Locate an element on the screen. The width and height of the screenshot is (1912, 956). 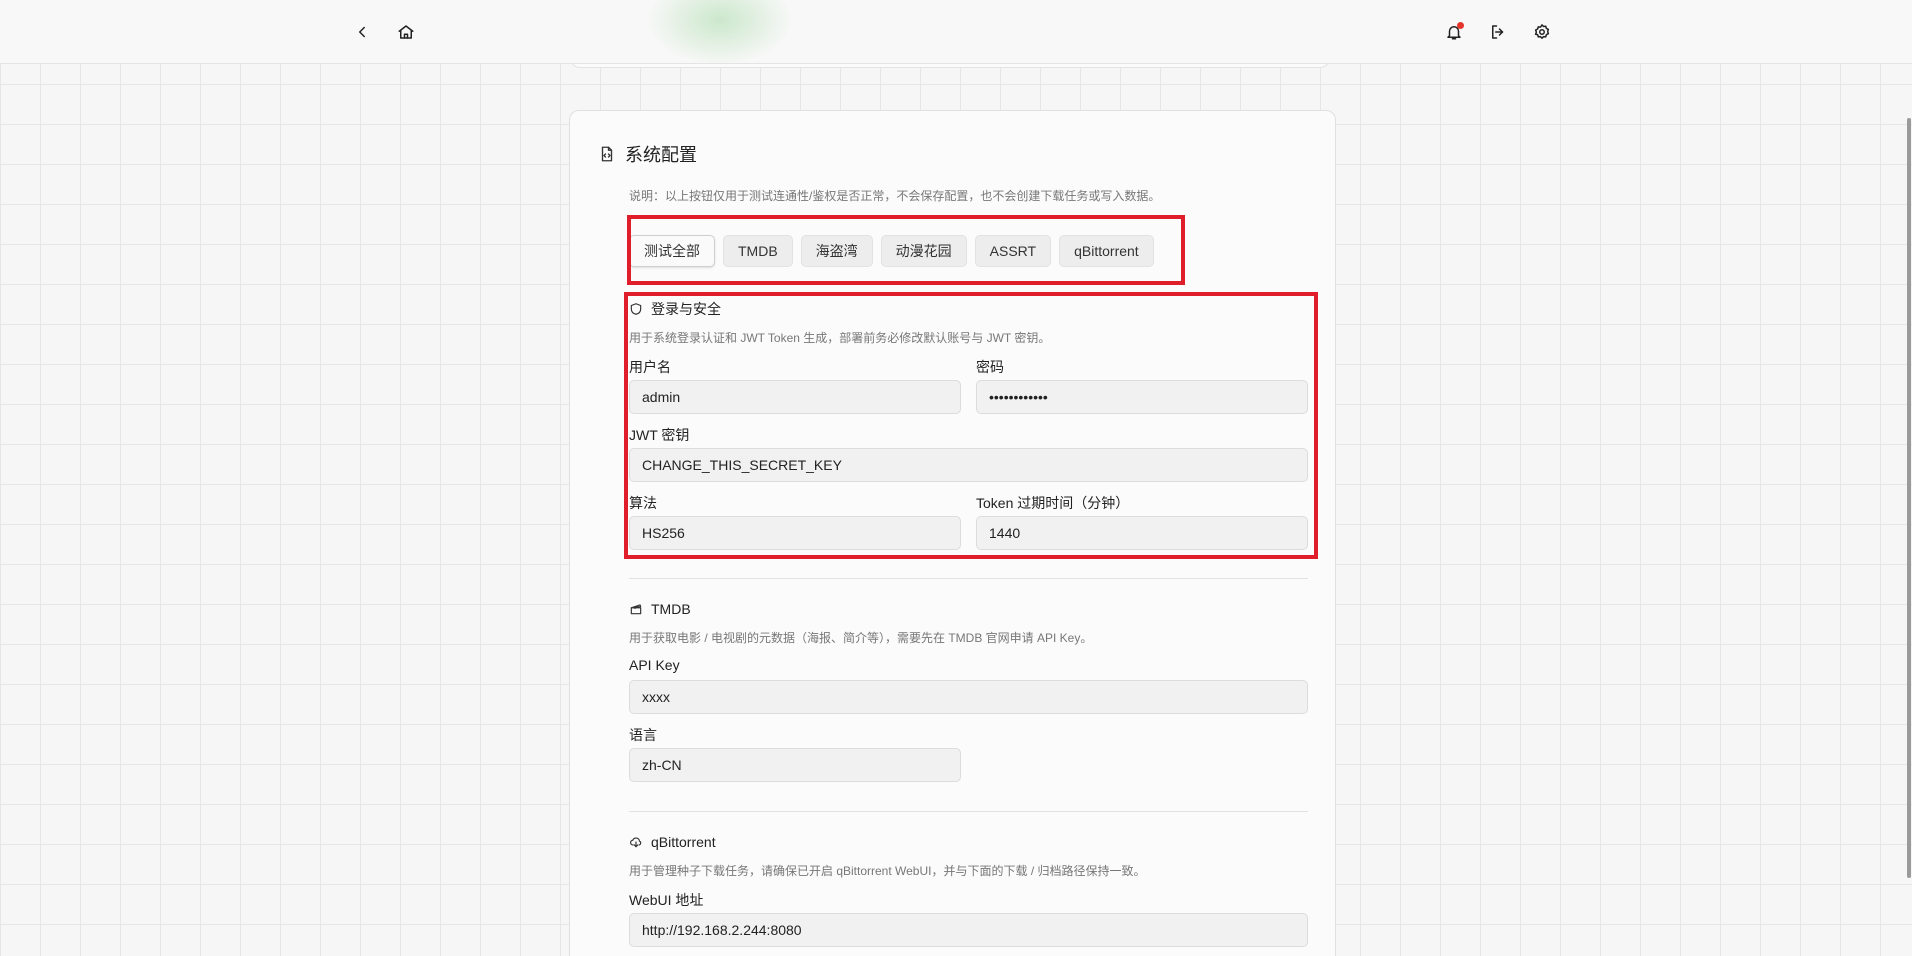
tmdb-title: TMDB is located at coordinates (671, 609).